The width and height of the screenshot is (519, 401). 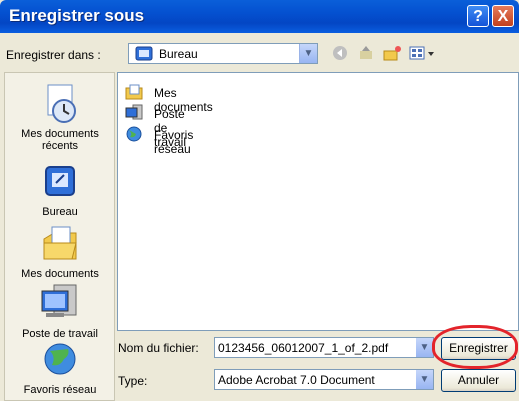 I want to click on filename-input: 0123456_06012007_1_of_2.pdf ▼, so click(x=324, y=347).